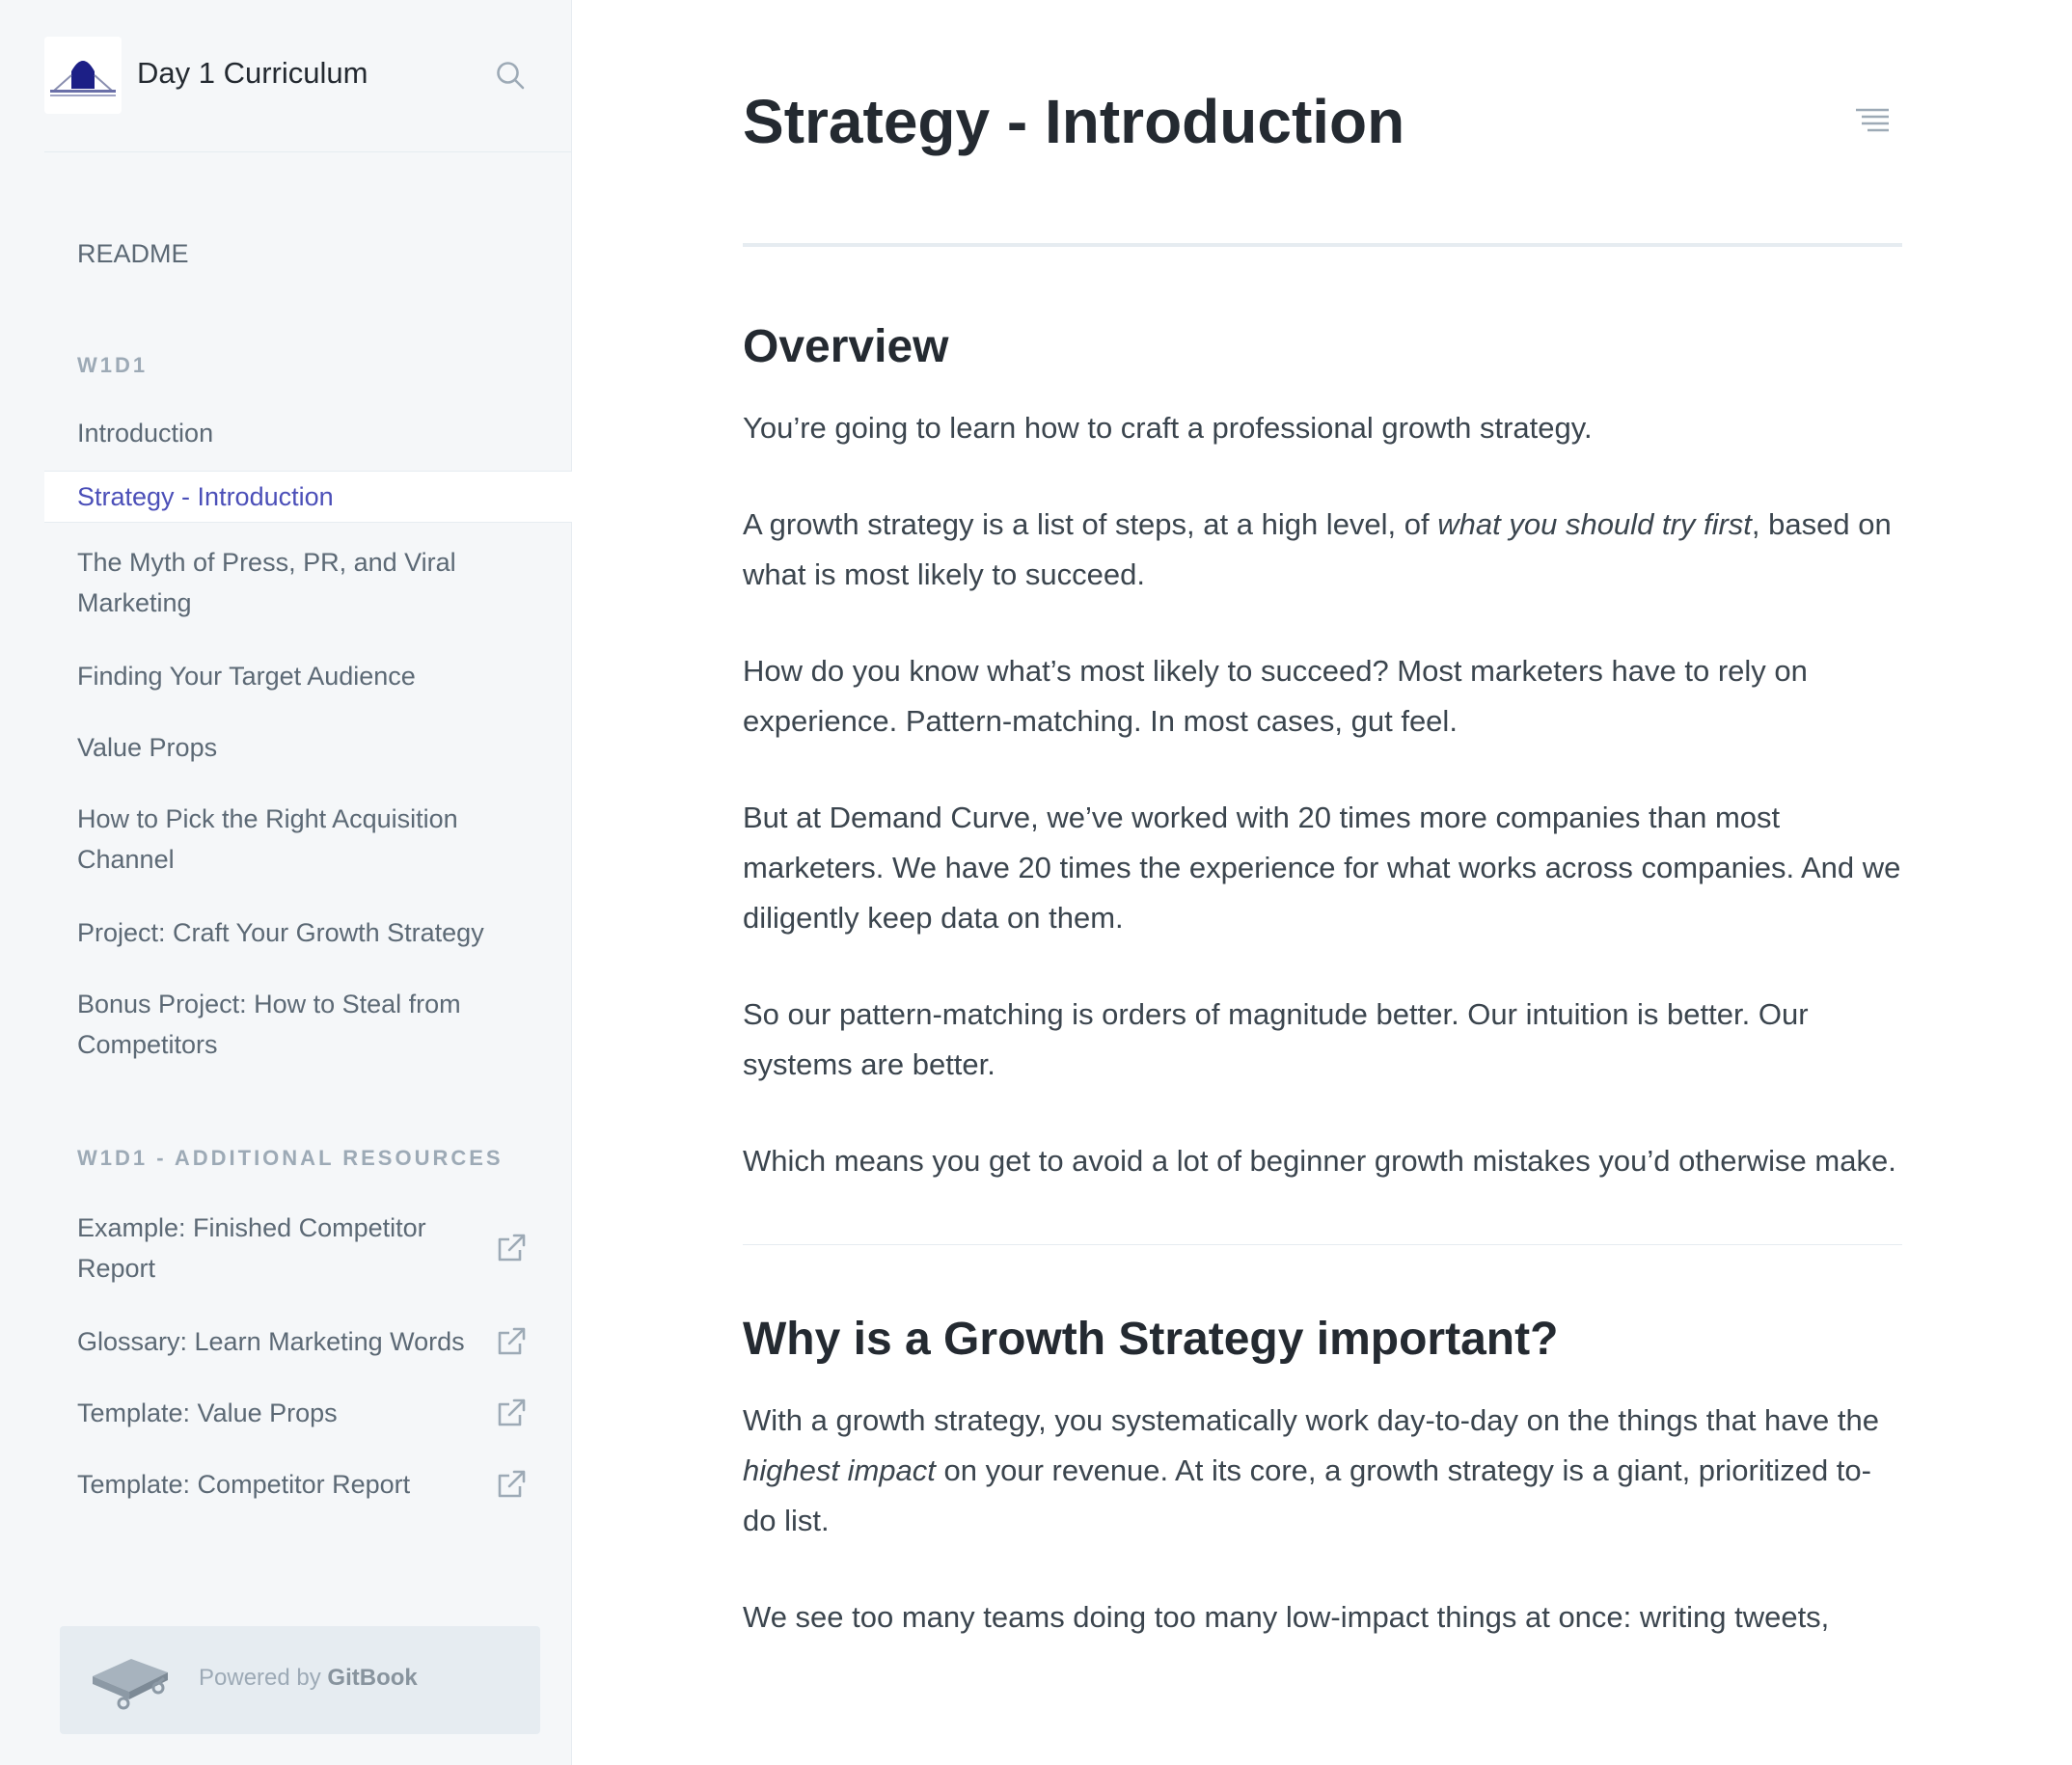 Image resolution: width=2072 pixels, height=1765 pixels. I want to click on sidebar-item-introduction: Introduction, so click(308, 433).